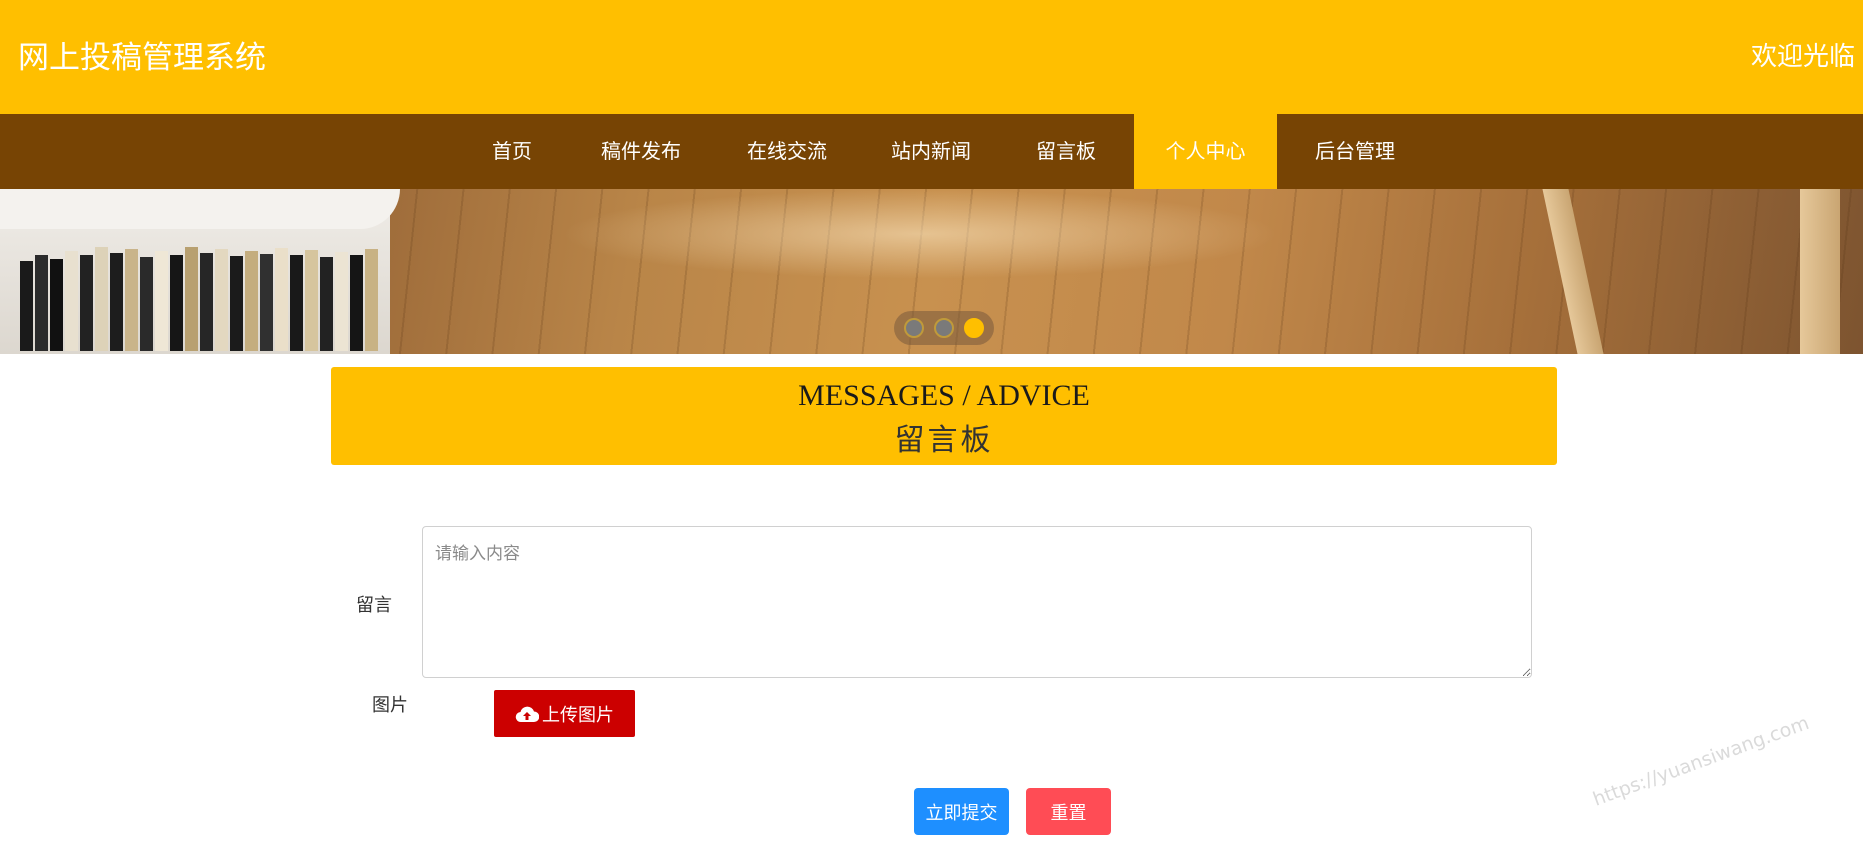  What do you see at coordinates (142, 58) in the screenshot?
I see `site-title: 网上投稿管理系统` at bounding box center [142, 58].